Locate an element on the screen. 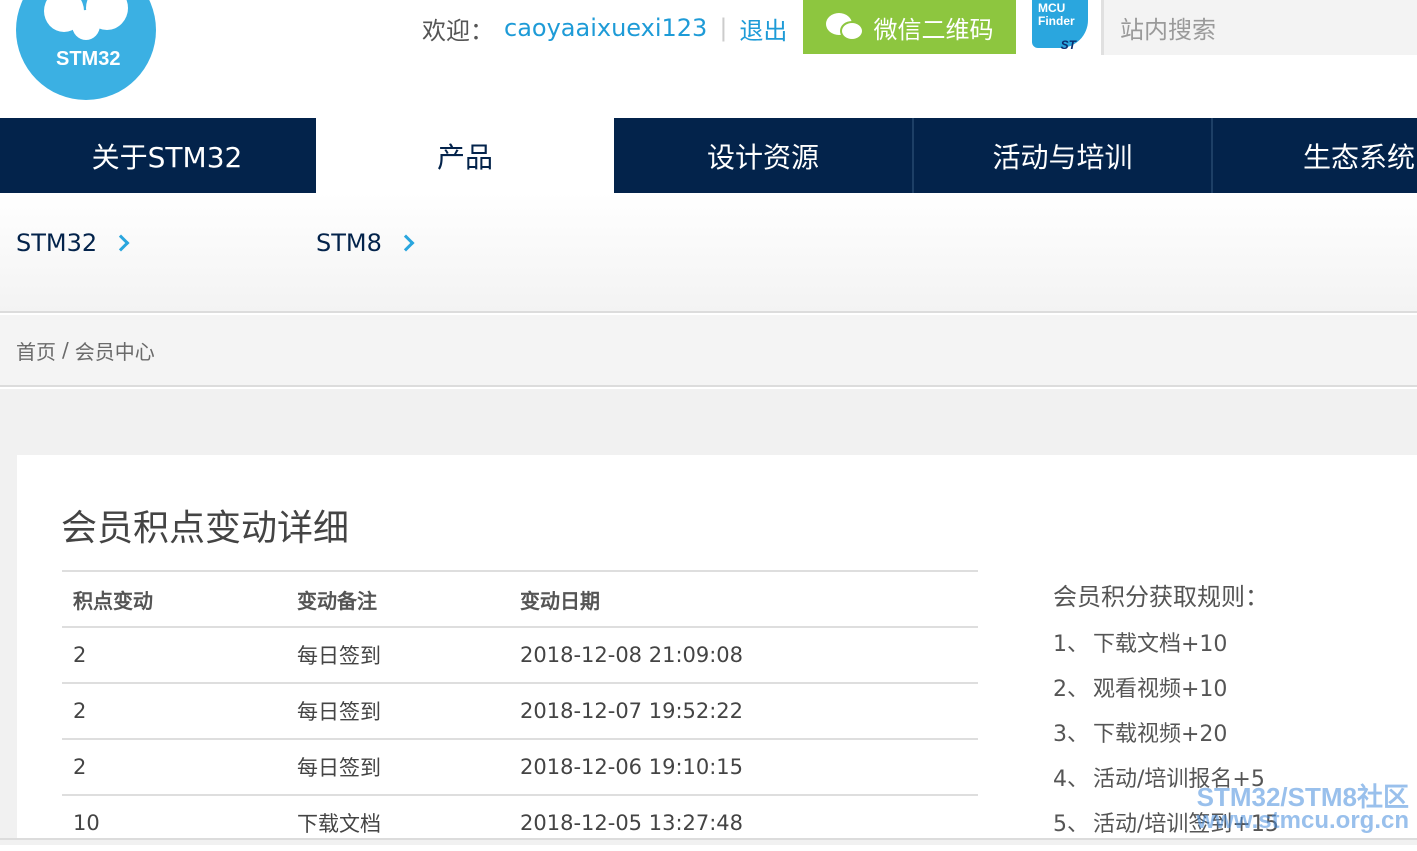 This screenshot has width=1417, height=851. rule-number: 5、 is located at coordinates (1071, 824).